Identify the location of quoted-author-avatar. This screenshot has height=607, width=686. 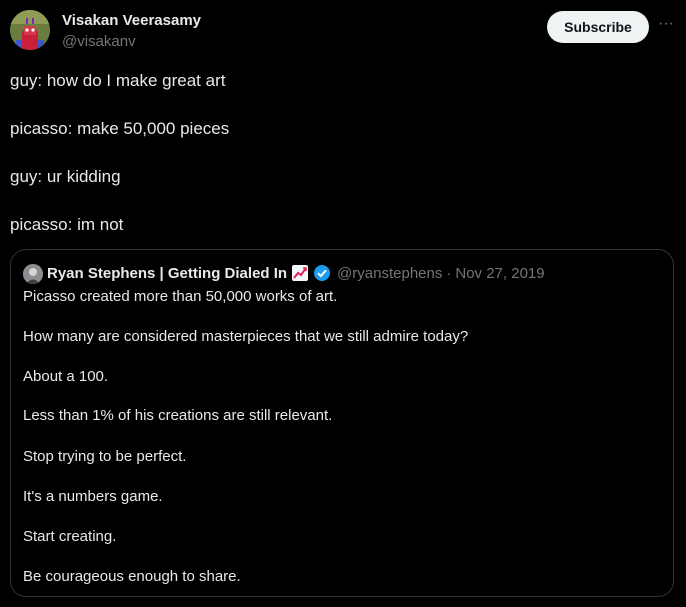
(33, 274).